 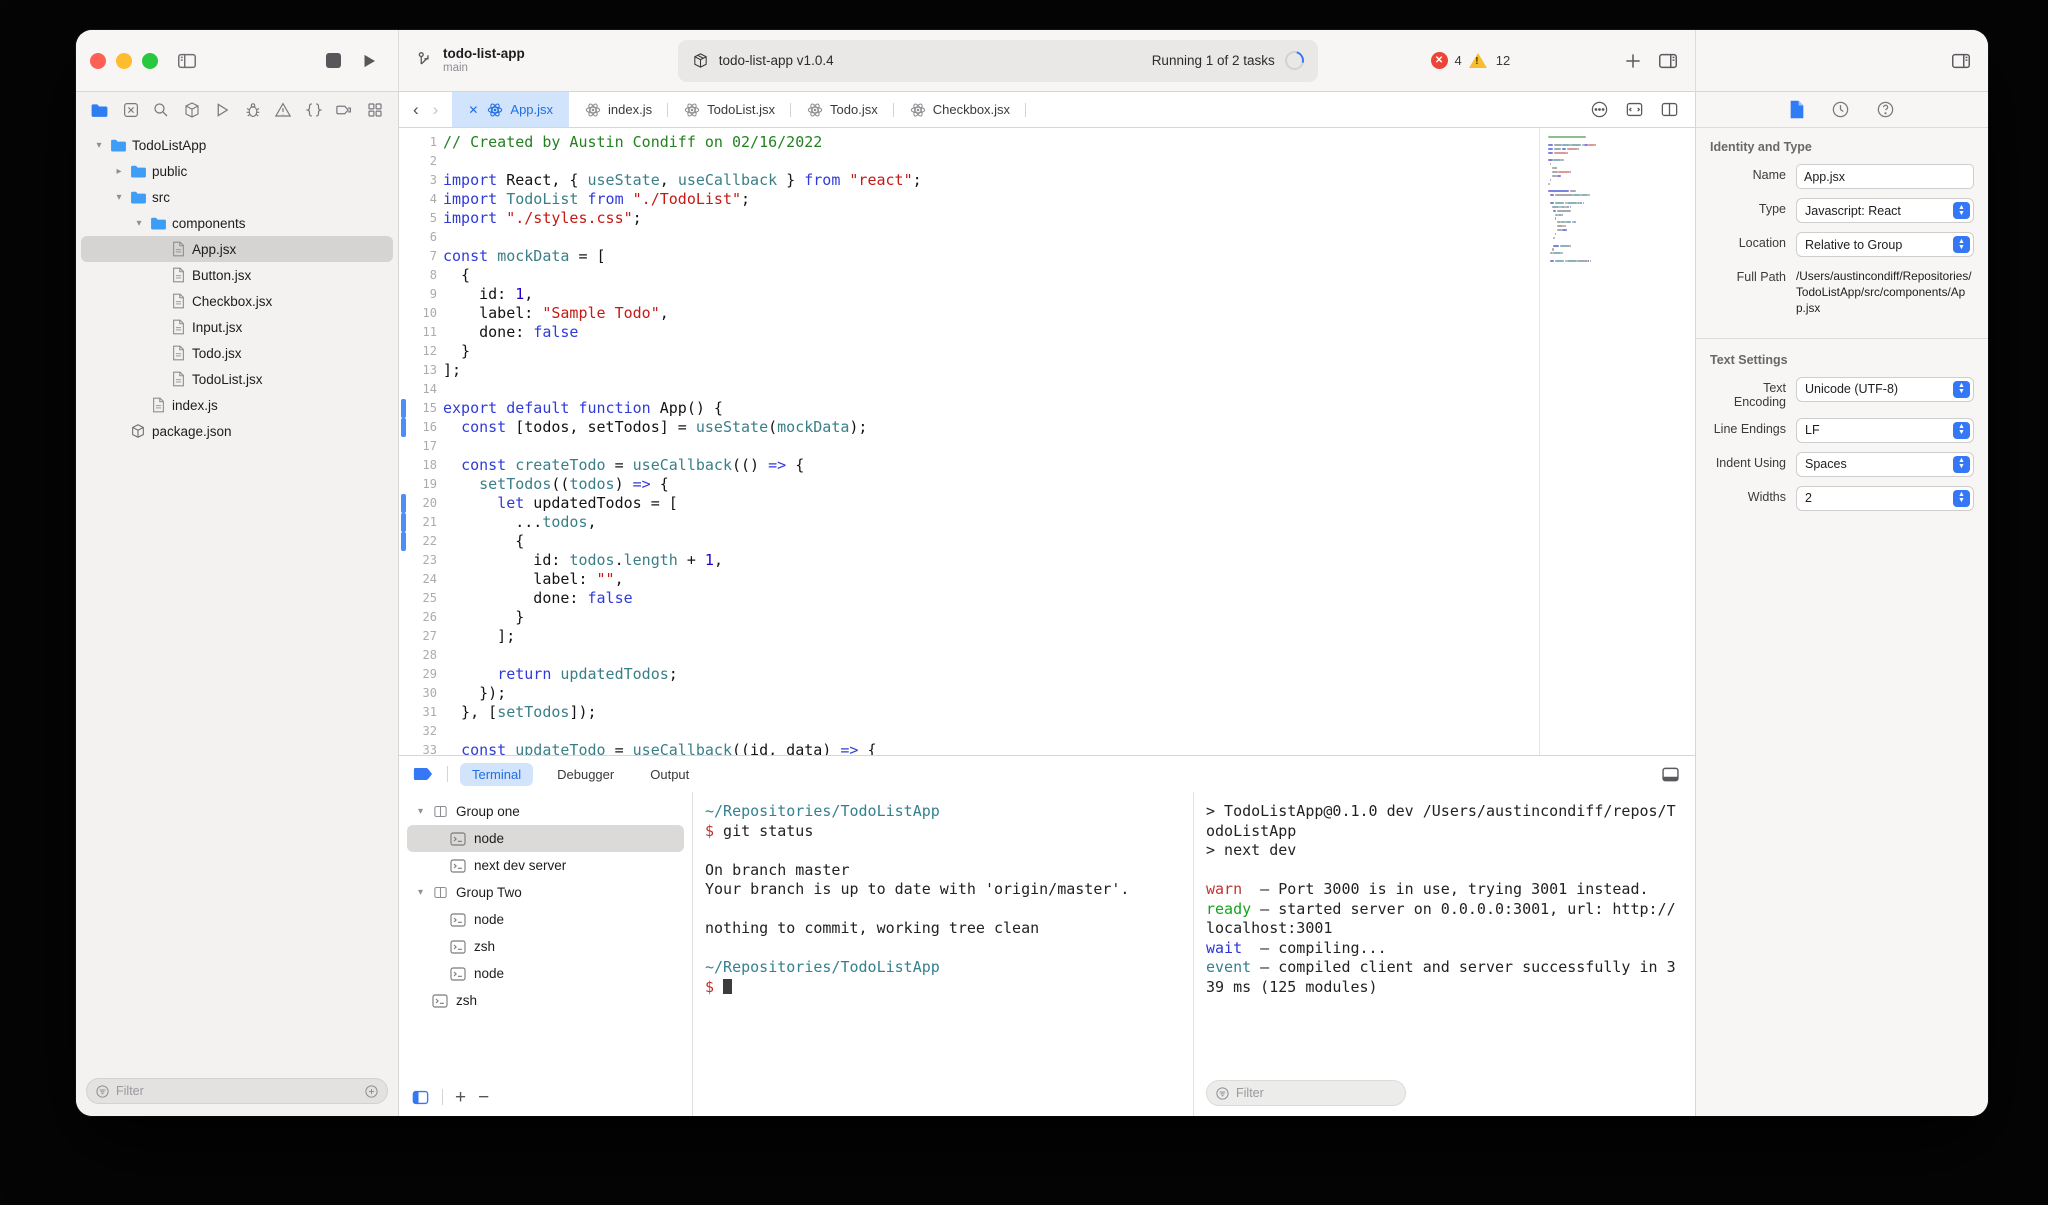 What do you see at coordinates (161, 110) in the screenshot?
I see `search-navigator-icon` at bounding box center [161, 110].